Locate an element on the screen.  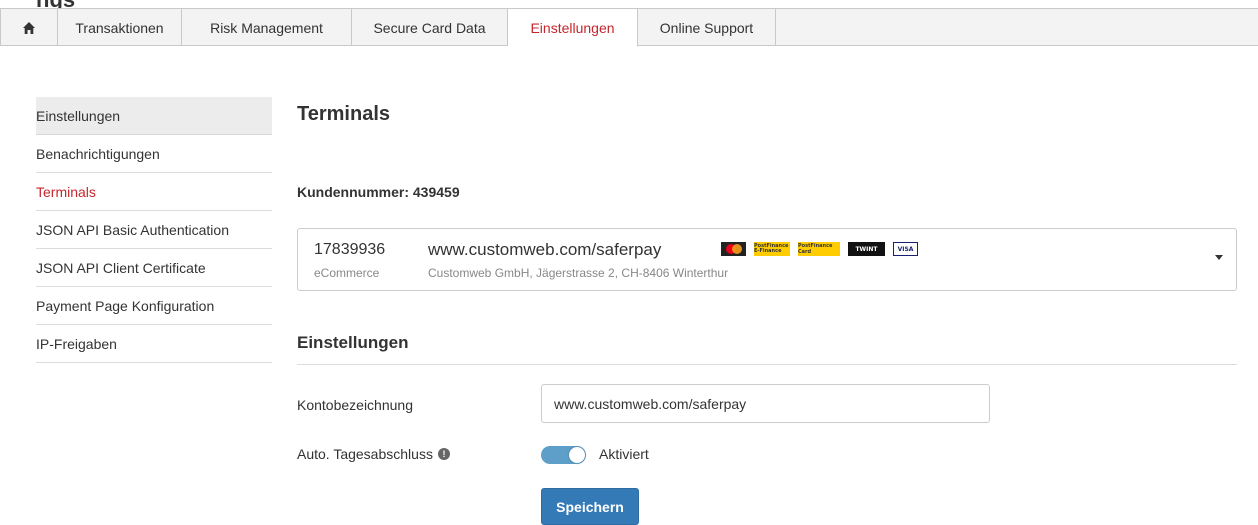
save-button: Speichern is located at coordinates (590, 506).